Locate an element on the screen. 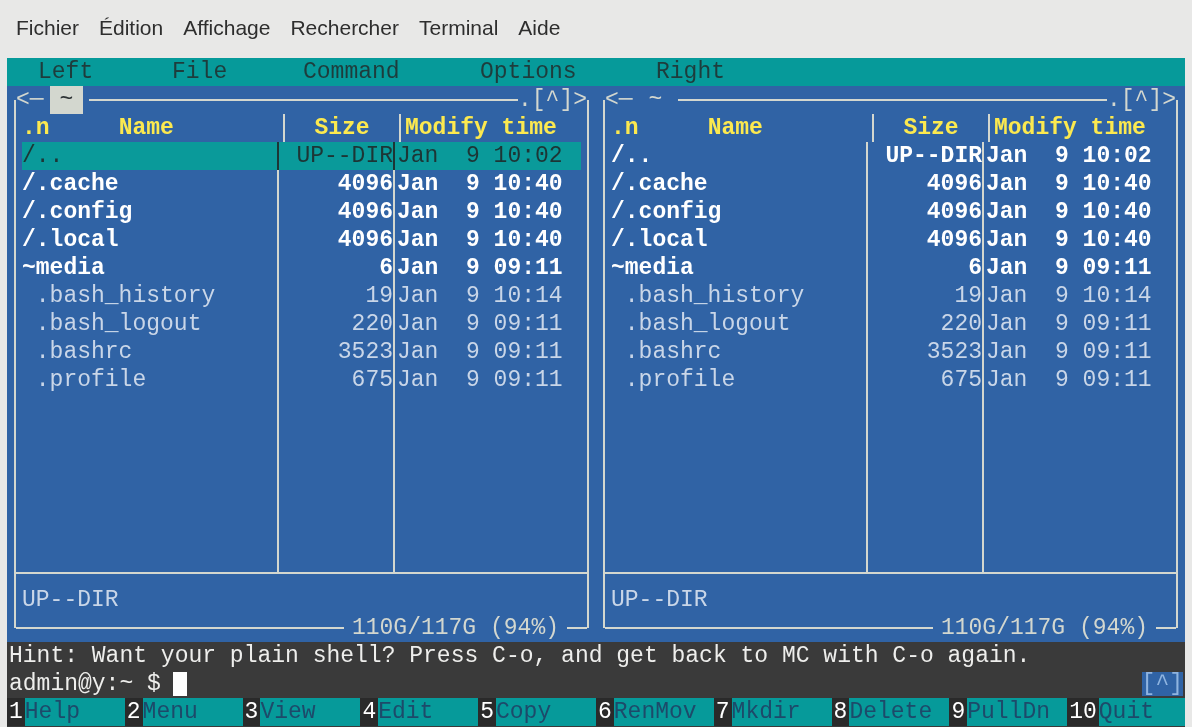  function-key-button: View is located at coordinates (310, 712).